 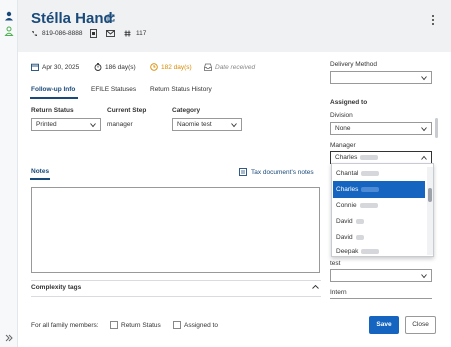 I want to click on manager-value: Charles, so click(x=346, y=157).